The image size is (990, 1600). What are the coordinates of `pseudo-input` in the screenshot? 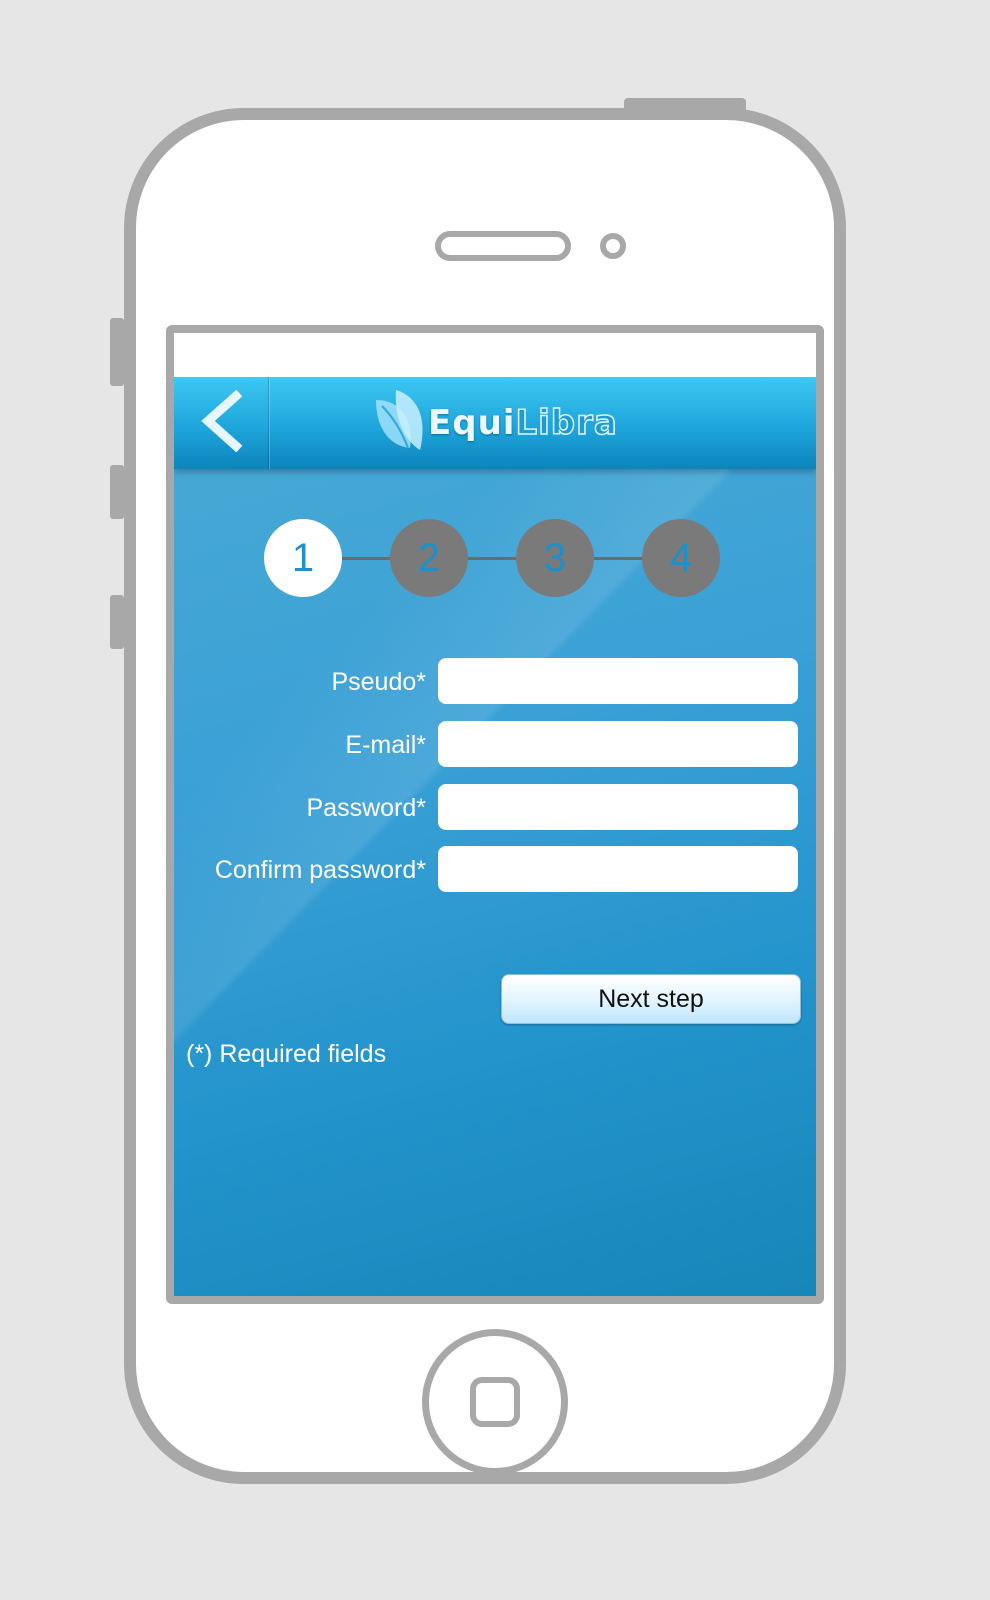 It's located at (618, 681).